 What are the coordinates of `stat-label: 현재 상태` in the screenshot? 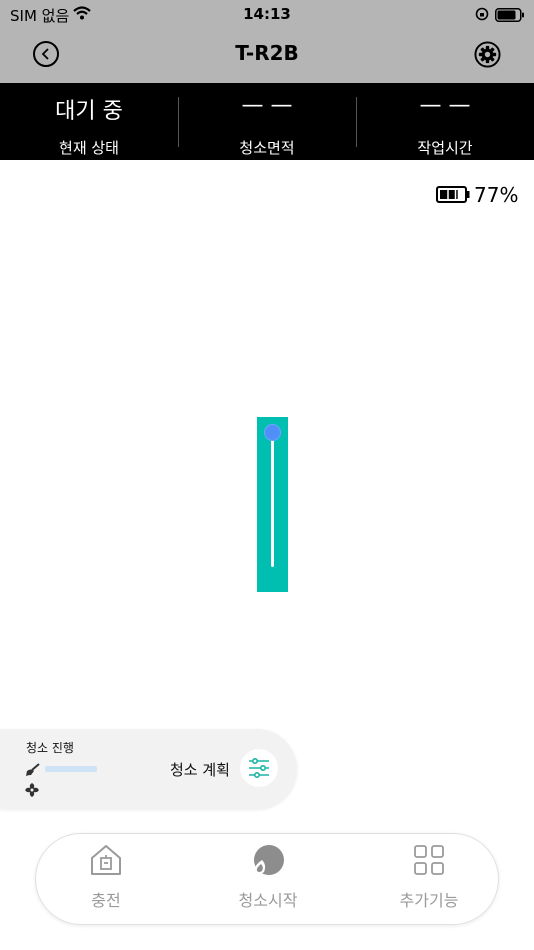 It's located at (89, 148).